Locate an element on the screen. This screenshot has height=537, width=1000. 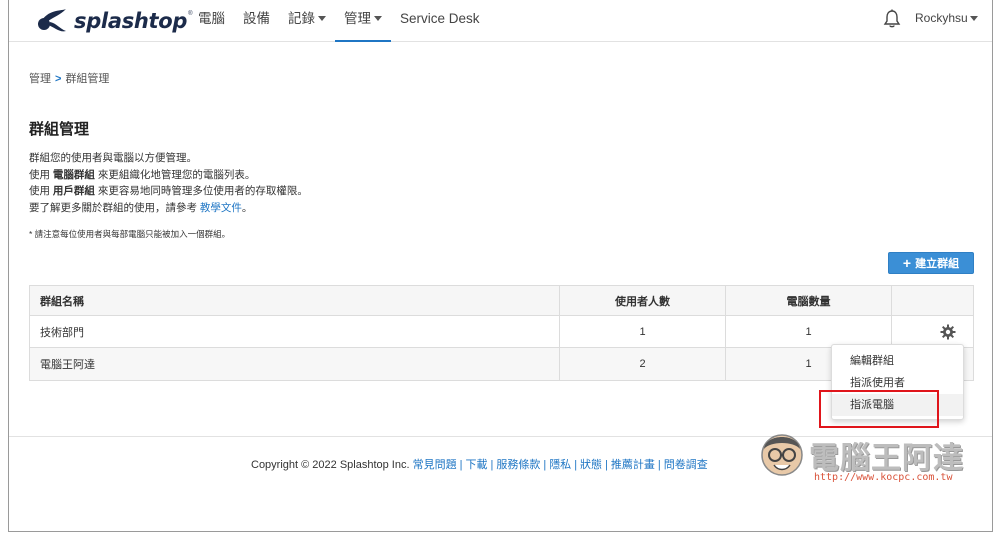
group-name: 電腦王阿達 is located at coordinates (295, 364).